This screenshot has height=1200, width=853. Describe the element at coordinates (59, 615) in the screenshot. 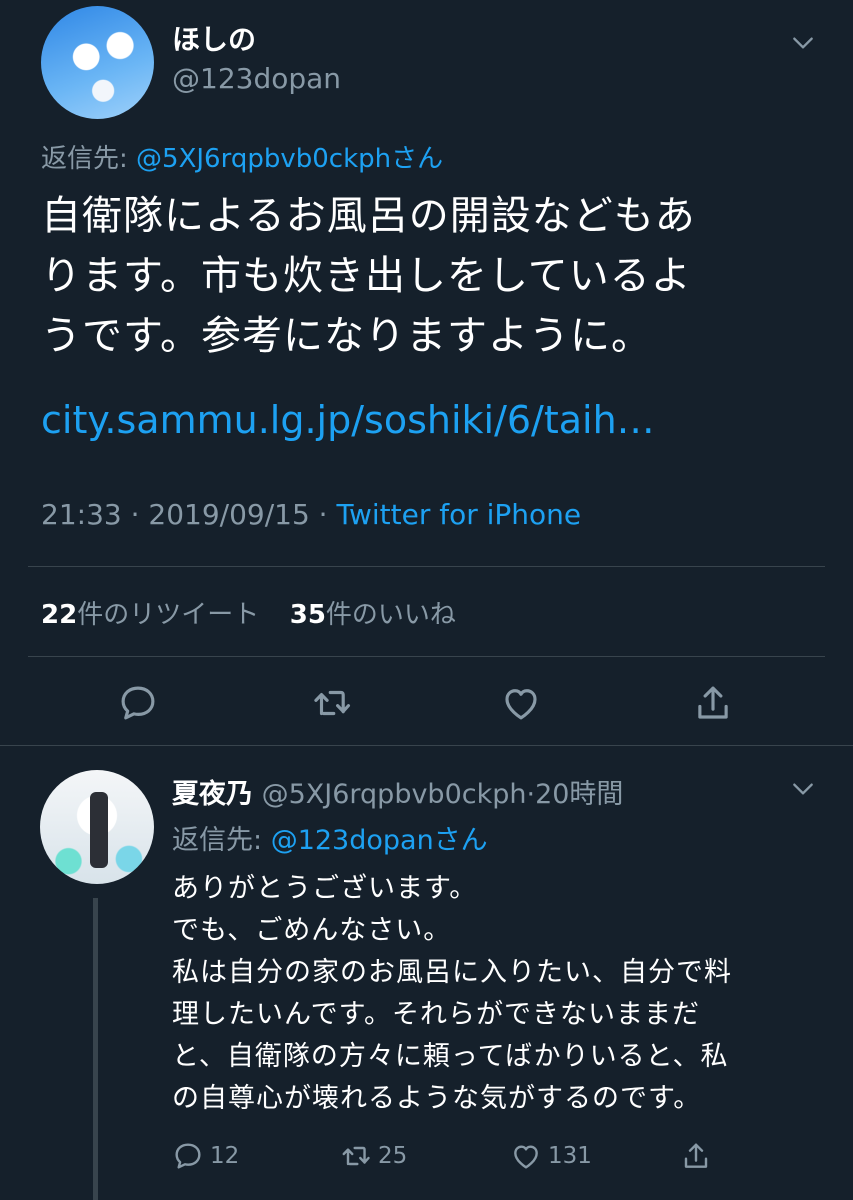

I see `retweet-count: 22` at that location.